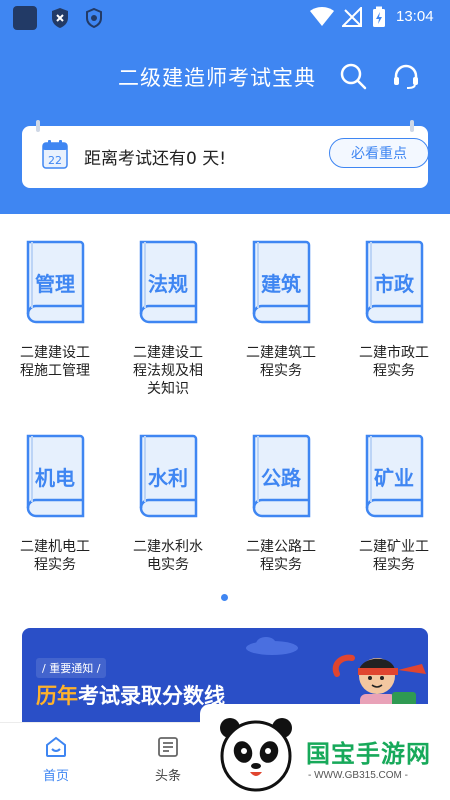 The image size is (450, 800). Describe the element at coordinates (379, 153) in the screenshot. I see `must-see-button: 必看重点` at that location.